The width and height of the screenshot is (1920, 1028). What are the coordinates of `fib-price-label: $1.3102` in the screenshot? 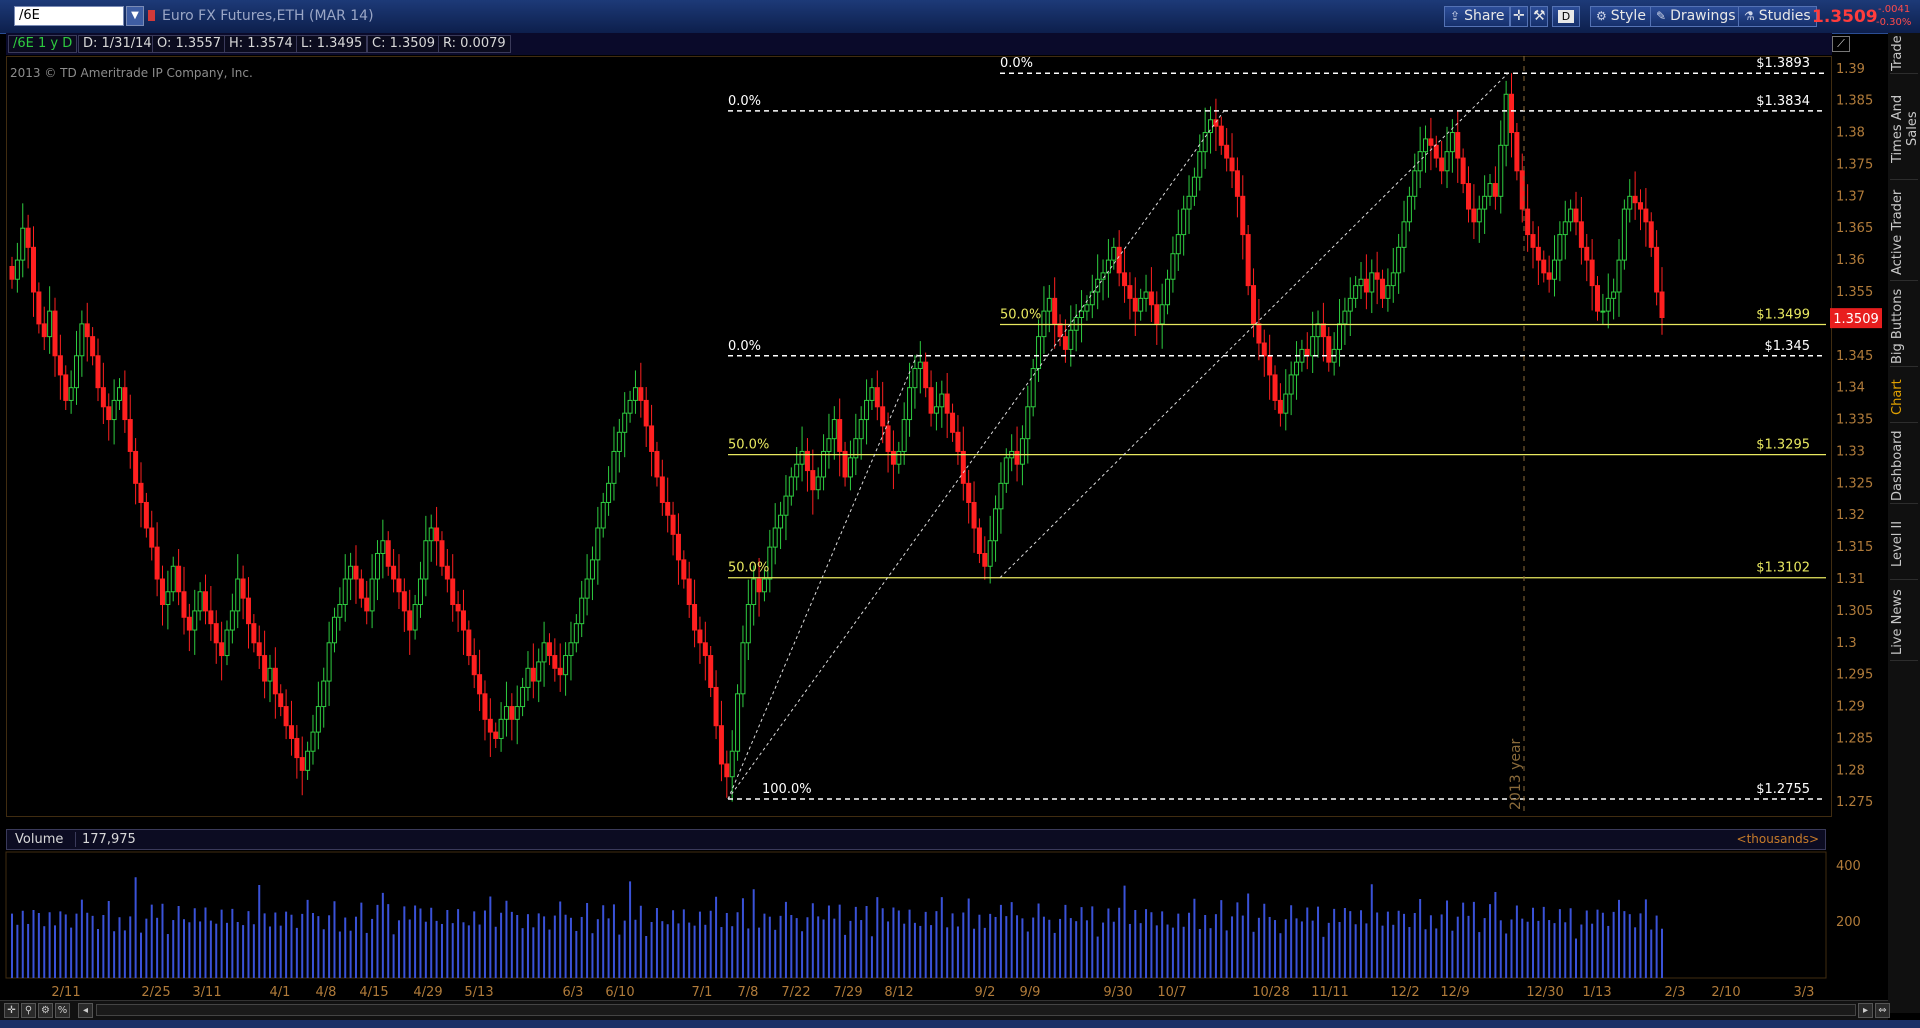 It's located at (1783, 568).